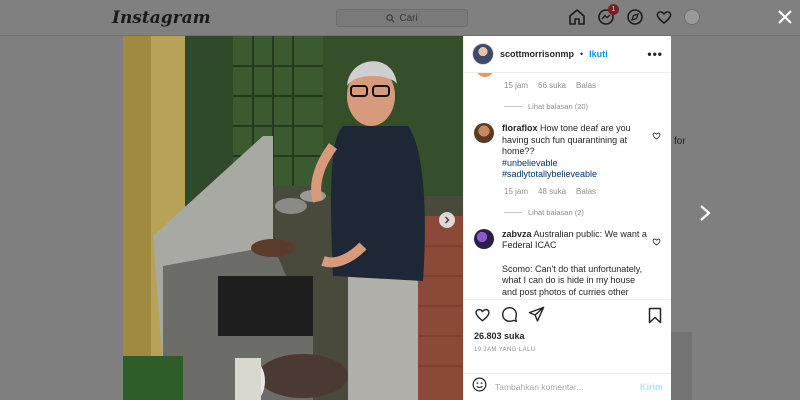  What do you see at coordinates (552, 191) in the screenshot?
I see `comment-likes: 48 suka` at bounding box center [552, 191].